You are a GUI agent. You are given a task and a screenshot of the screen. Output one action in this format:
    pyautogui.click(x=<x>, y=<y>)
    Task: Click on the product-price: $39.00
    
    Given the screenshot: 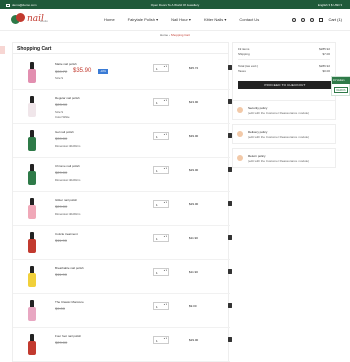 What is the action you would take?
    pyautogui.click(x=61, y=138)
    